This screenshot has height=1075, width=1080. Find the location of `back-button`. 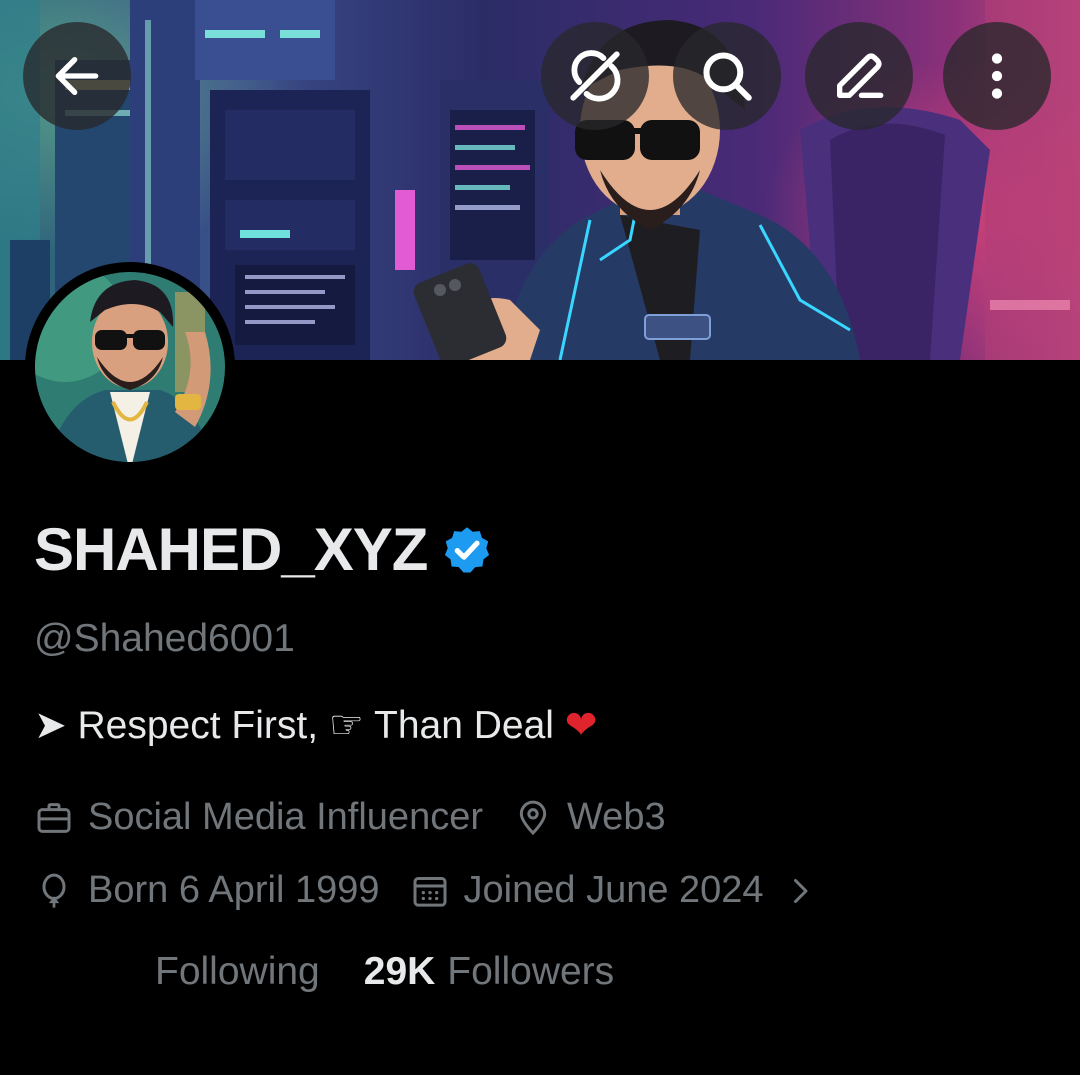

back-button is located at coordinates (77, 76).